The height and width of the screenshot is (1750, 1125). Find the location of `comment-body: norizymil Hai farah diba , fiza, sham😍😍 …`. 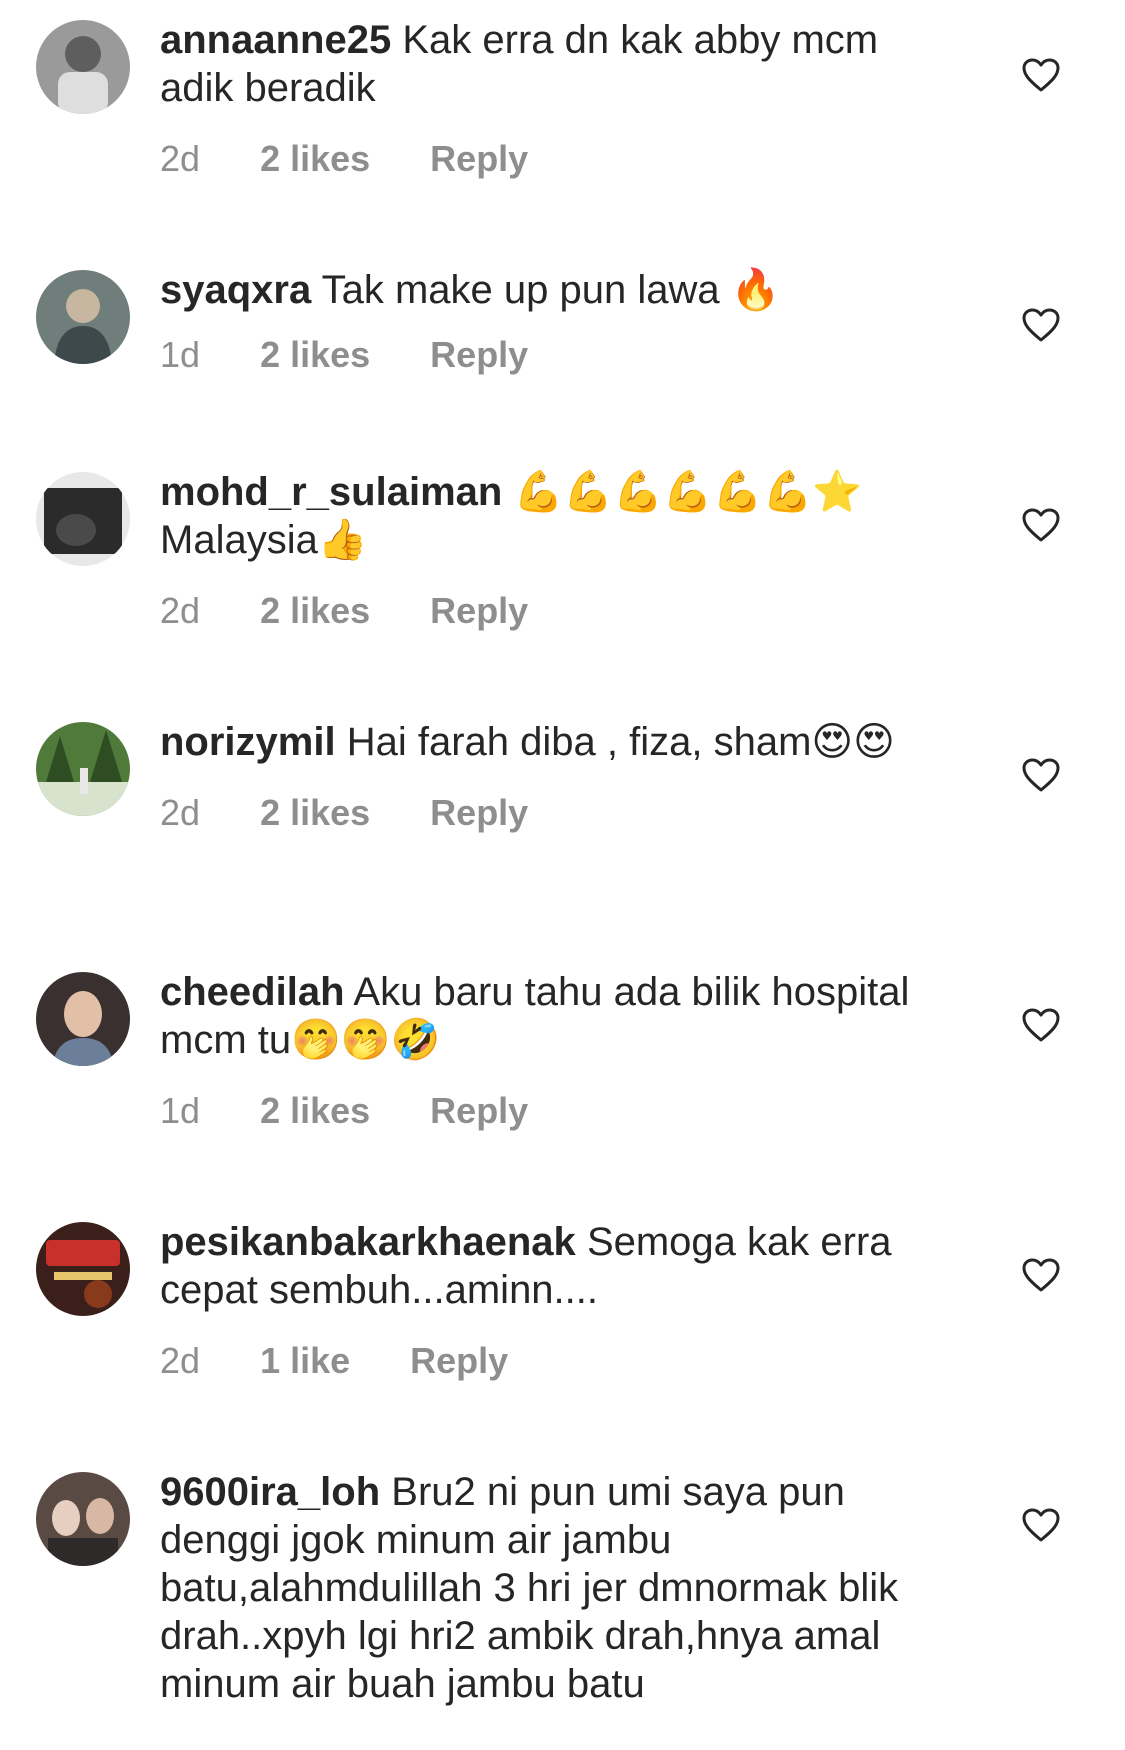

comment-body: norizymil Hai farah diba , fiza, sham😍😍 … is located at coordinates (560, 778).